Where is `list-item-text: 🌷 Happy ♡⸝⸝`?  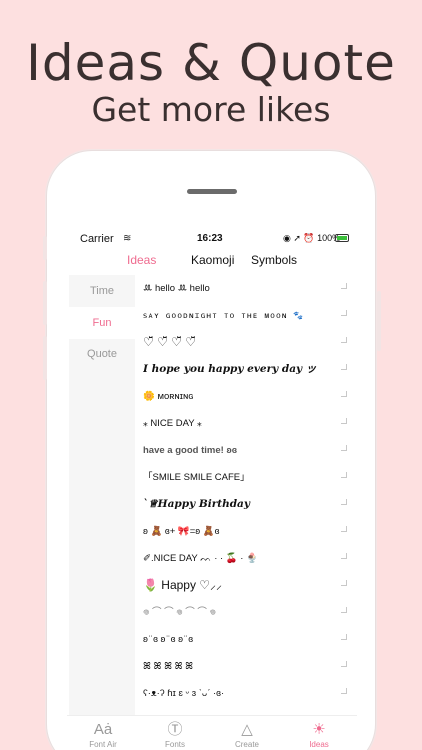
list-item-text: 🌷 Happy ♡⸝⸝ is located at coordinates (183, 585).